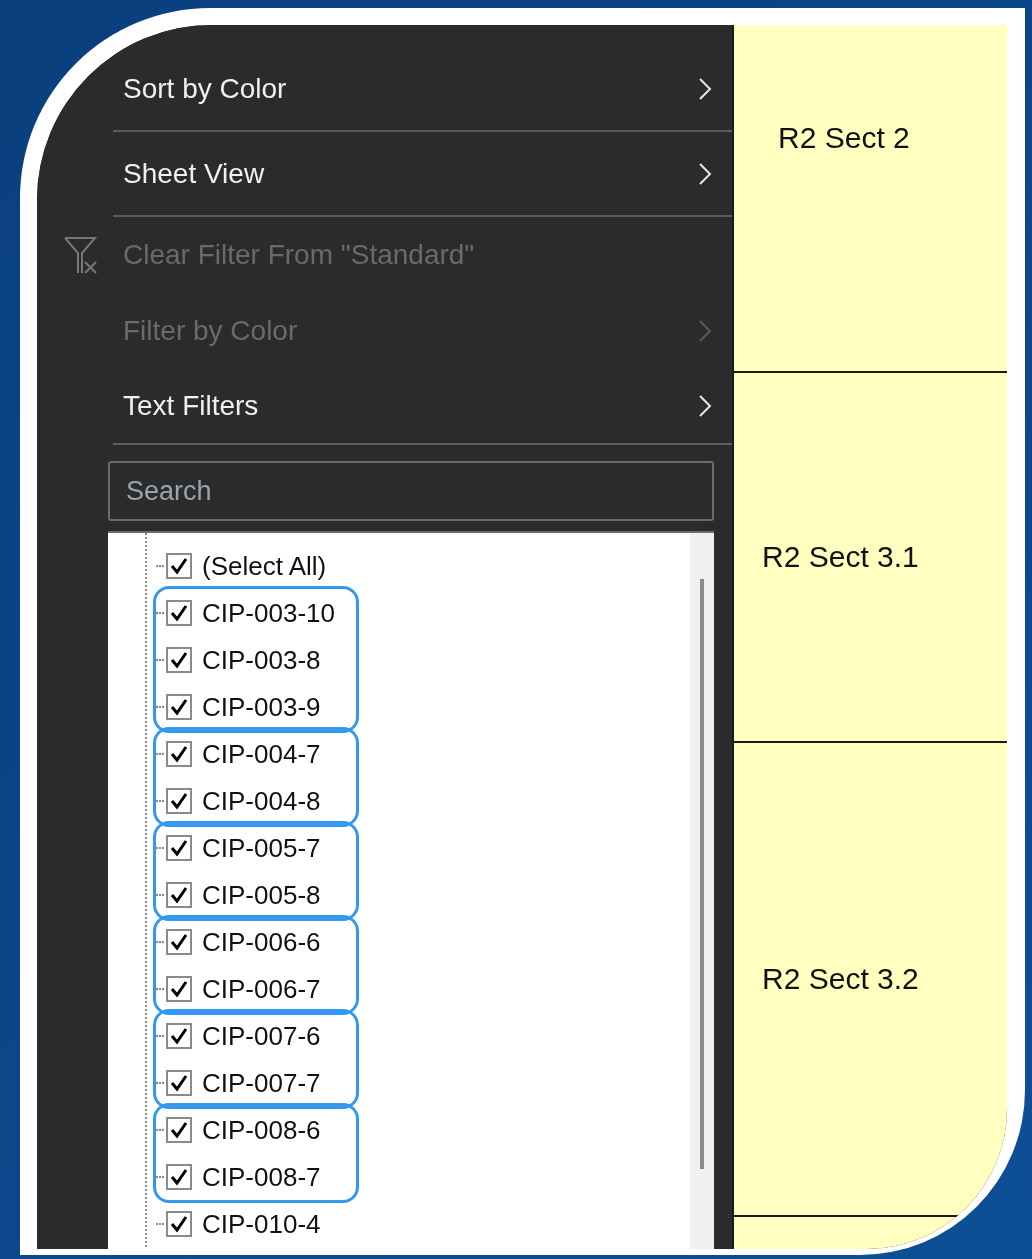  I want to click on value-label: CIP-008-7, so click(261, 1176).